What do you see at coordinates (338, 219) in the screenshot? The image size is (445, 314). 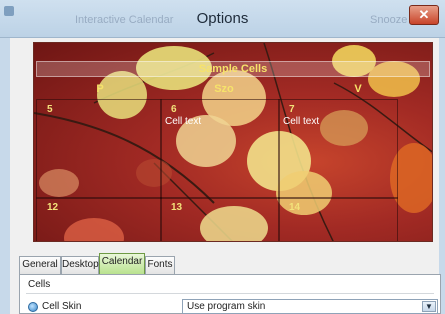 I see `calendar-cell: 14` at bounding box center [338, 219].